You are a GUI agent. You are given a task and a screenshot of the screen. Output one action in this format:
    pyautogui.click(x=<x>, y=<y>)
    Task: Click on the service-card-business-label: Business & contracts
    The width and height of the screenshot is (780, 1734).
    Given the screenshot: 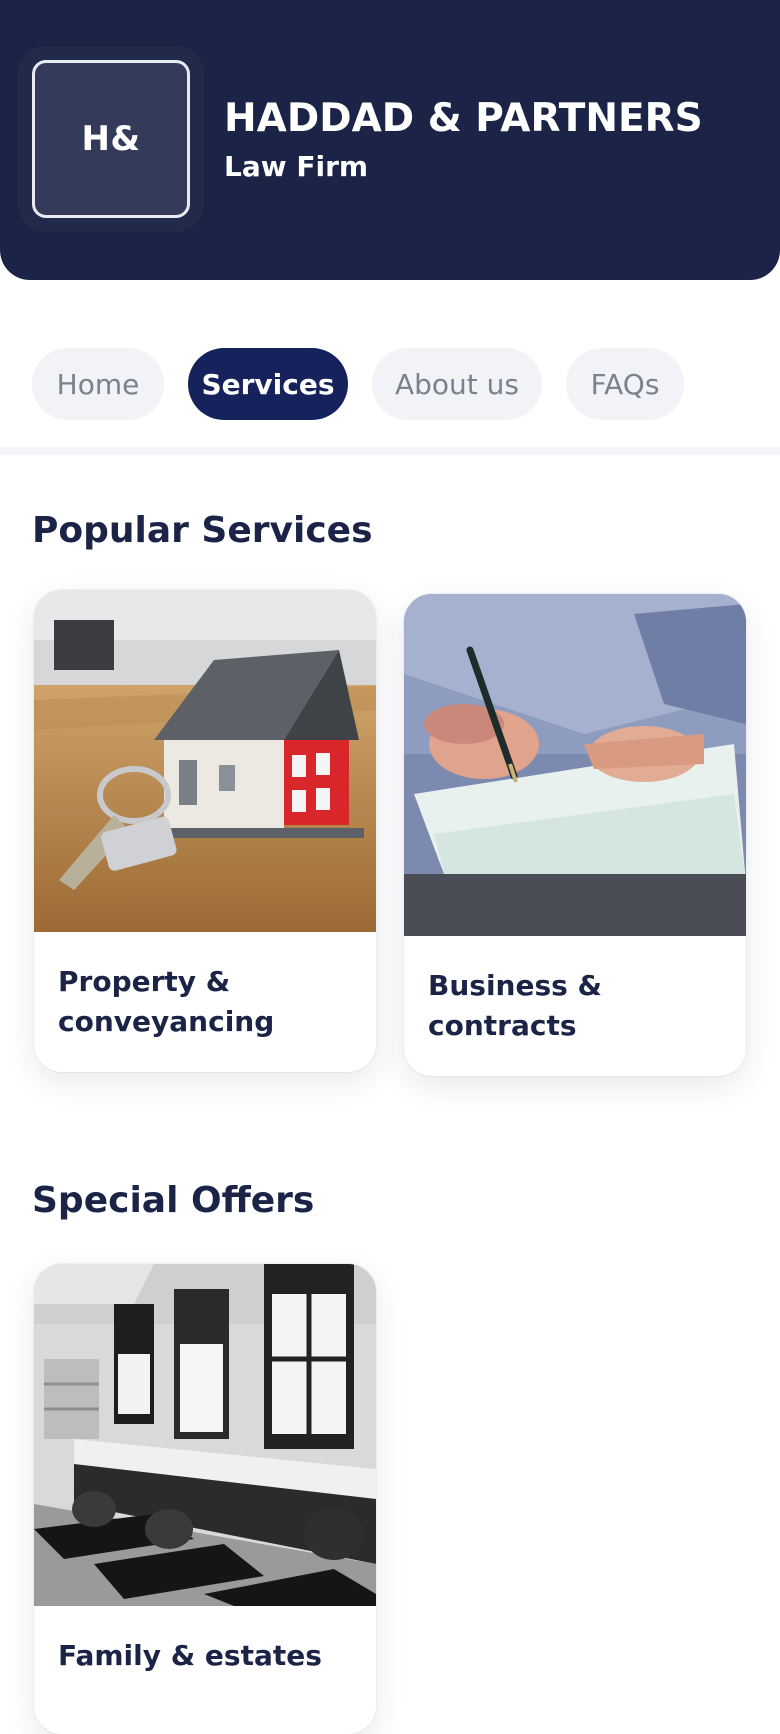 What is the action you would take?
    pyautogui.click(x=515, y=1005)
    